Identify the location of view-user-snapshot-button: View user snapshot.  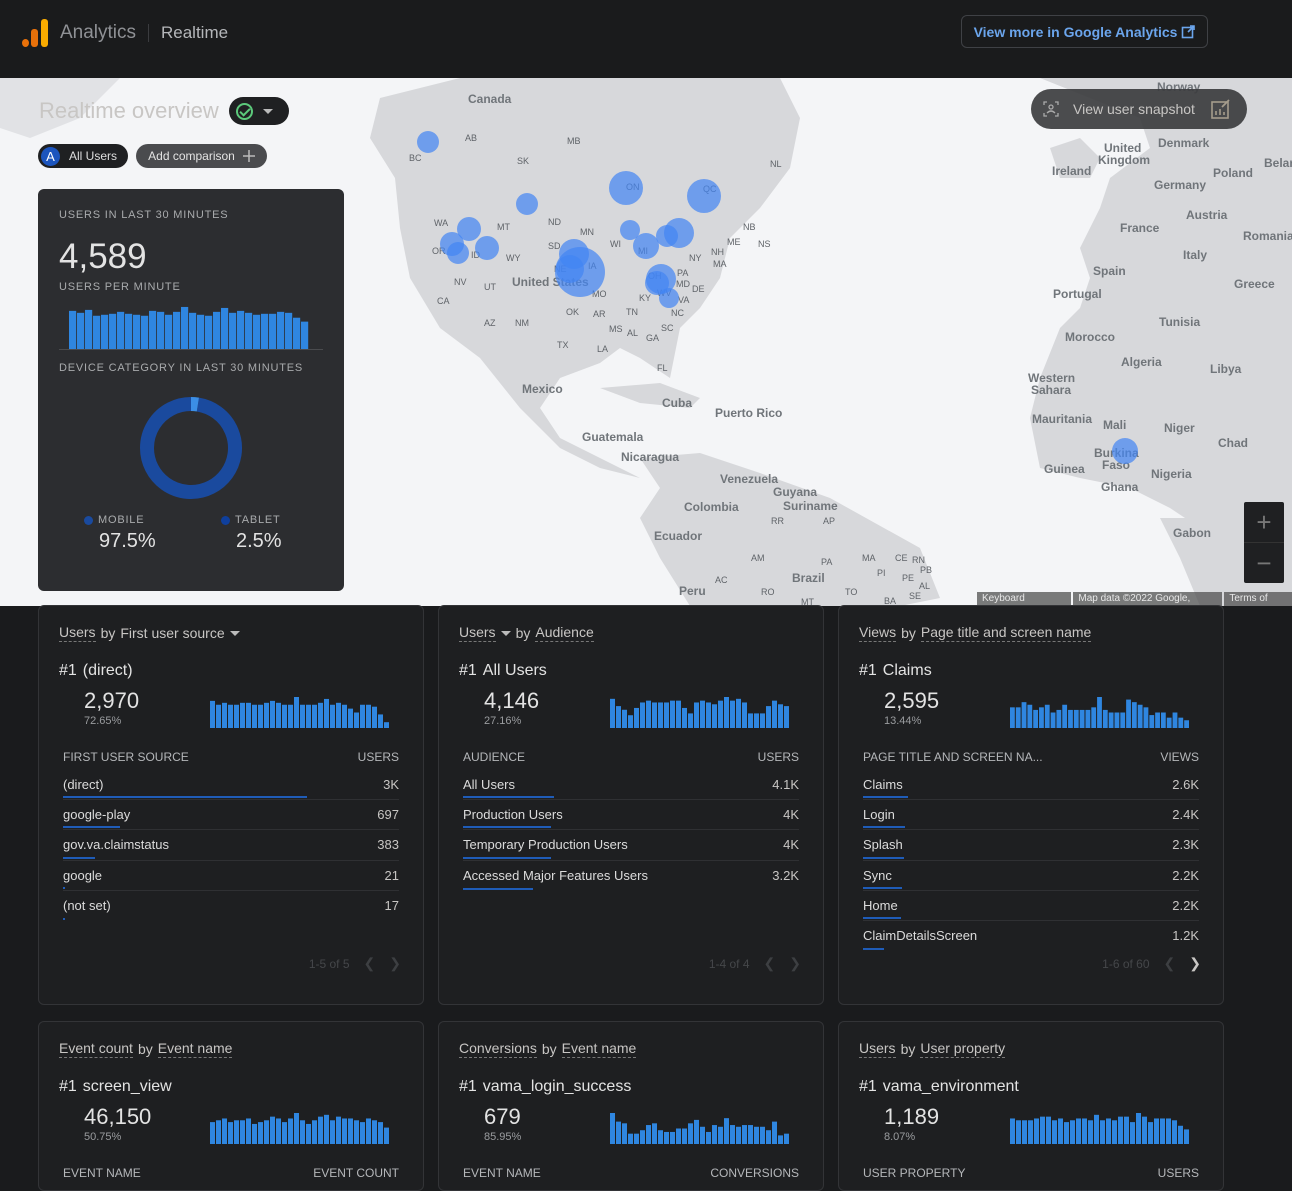
(1139, 109).